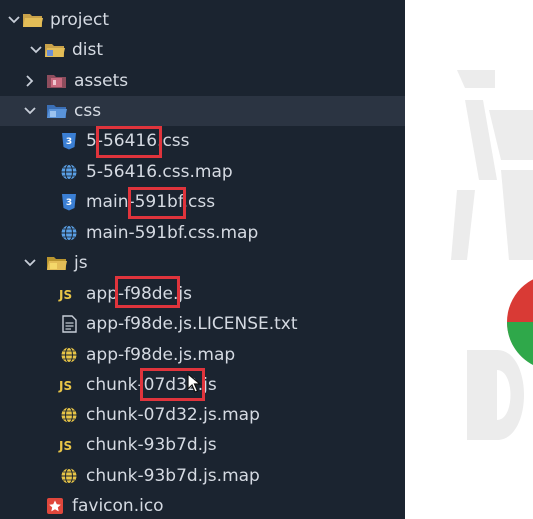 The height and width of the screenshot is (519, 533). I want to click on tree-item-file: 3 5-56416.css, so click(202, 141).